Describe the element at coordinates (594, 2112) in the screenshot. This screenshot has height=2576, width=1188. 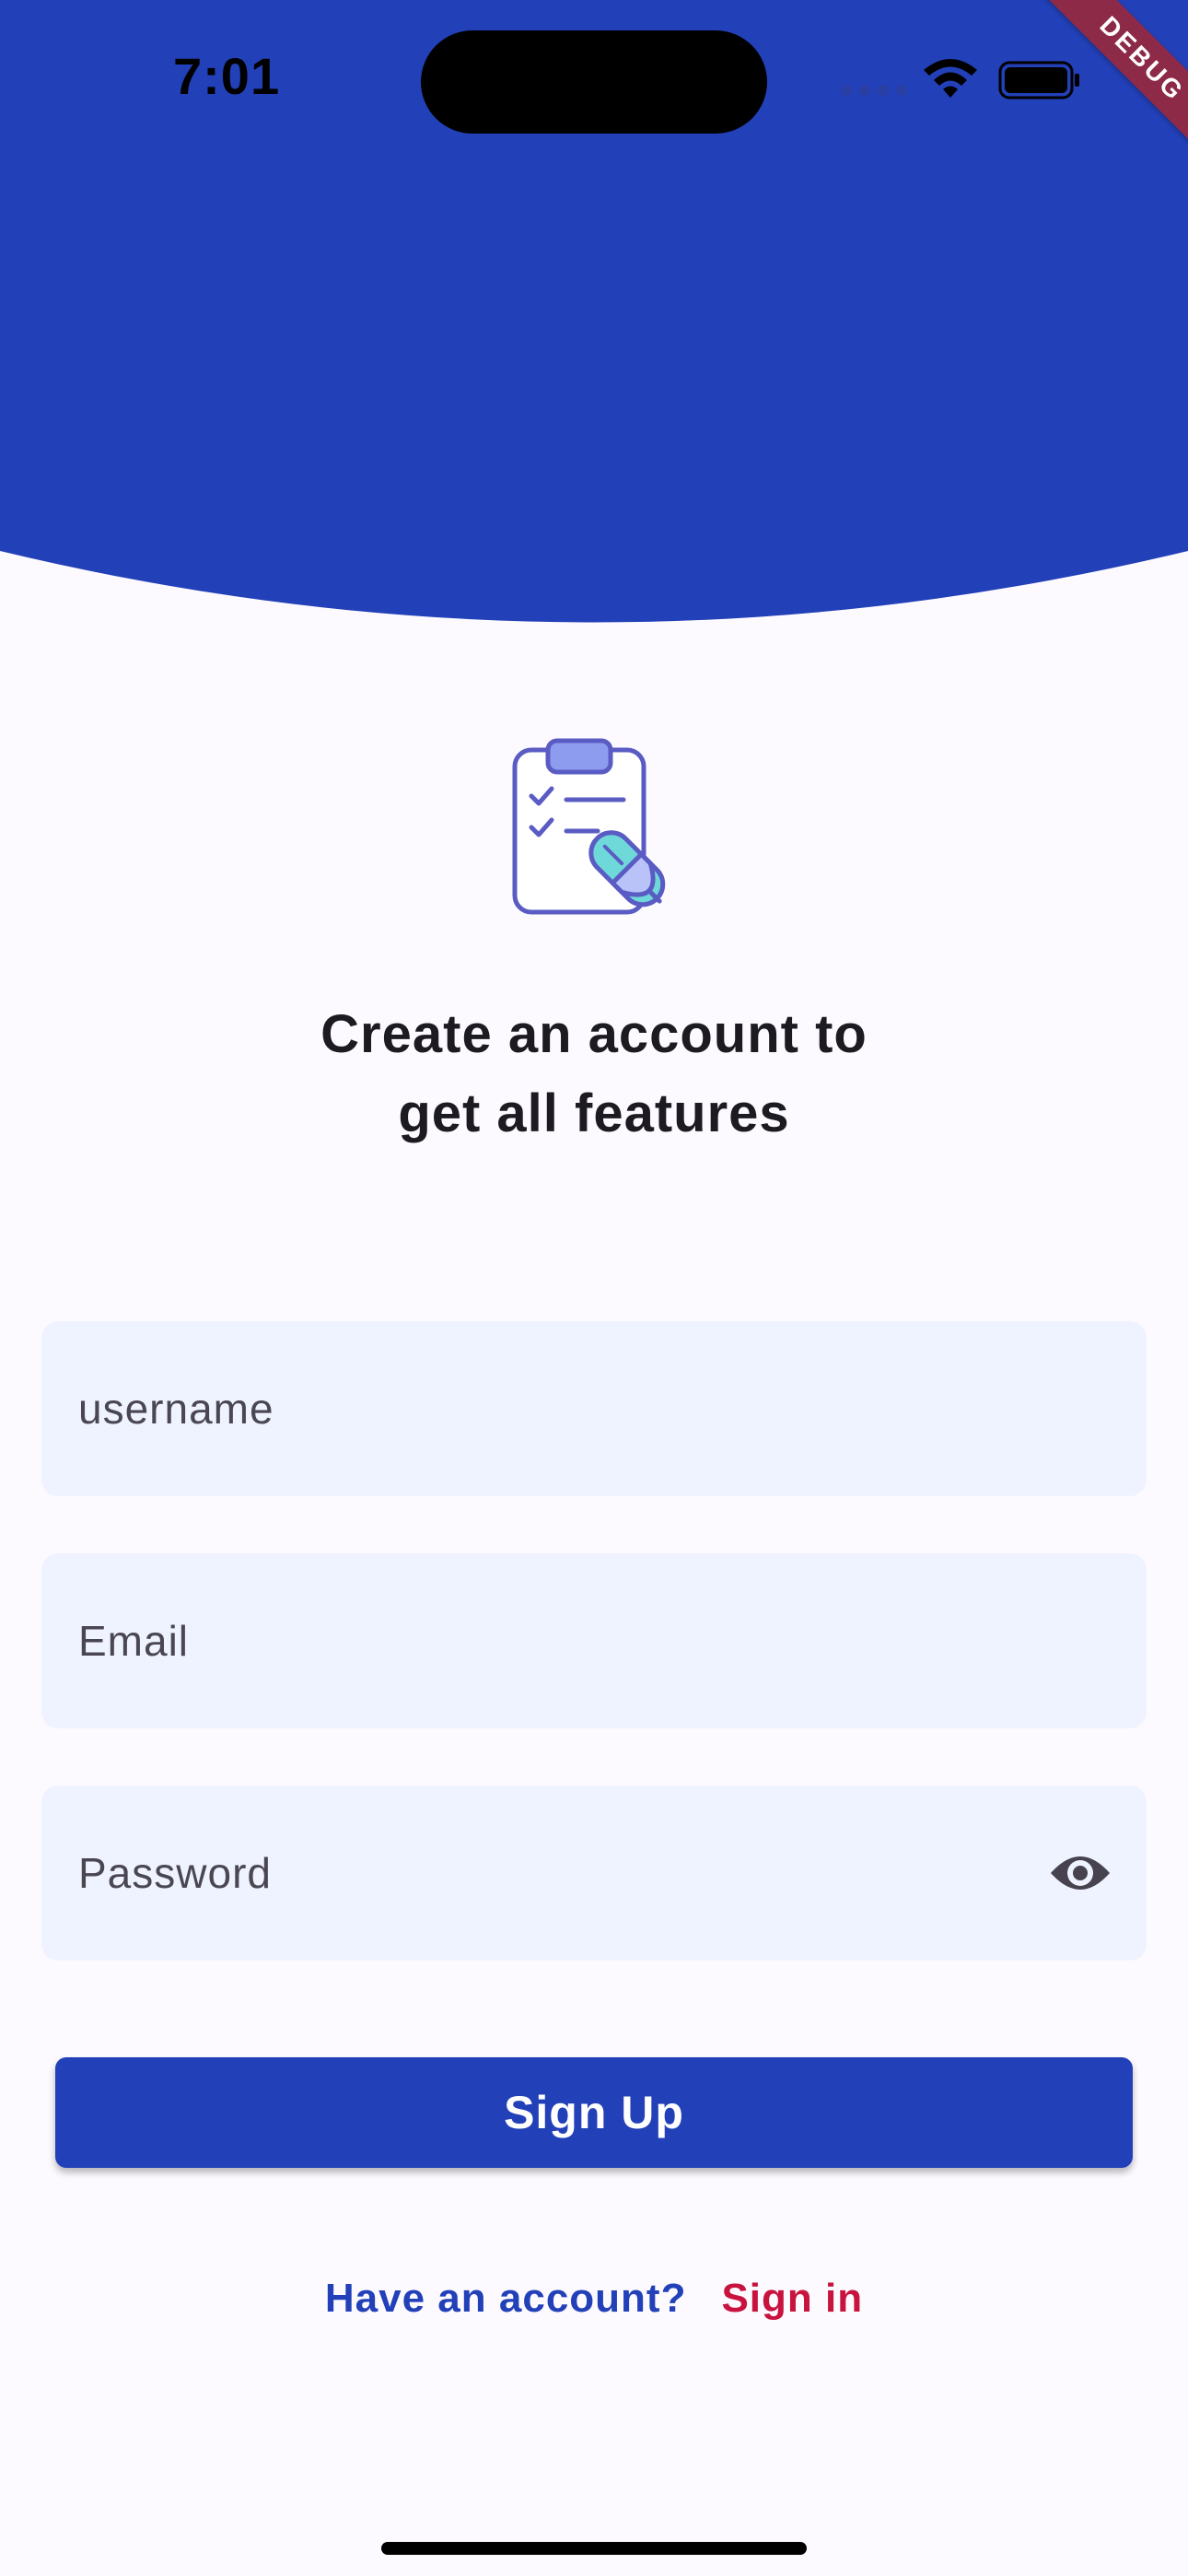
I see `sign-up-button: Sign Up` at that location.